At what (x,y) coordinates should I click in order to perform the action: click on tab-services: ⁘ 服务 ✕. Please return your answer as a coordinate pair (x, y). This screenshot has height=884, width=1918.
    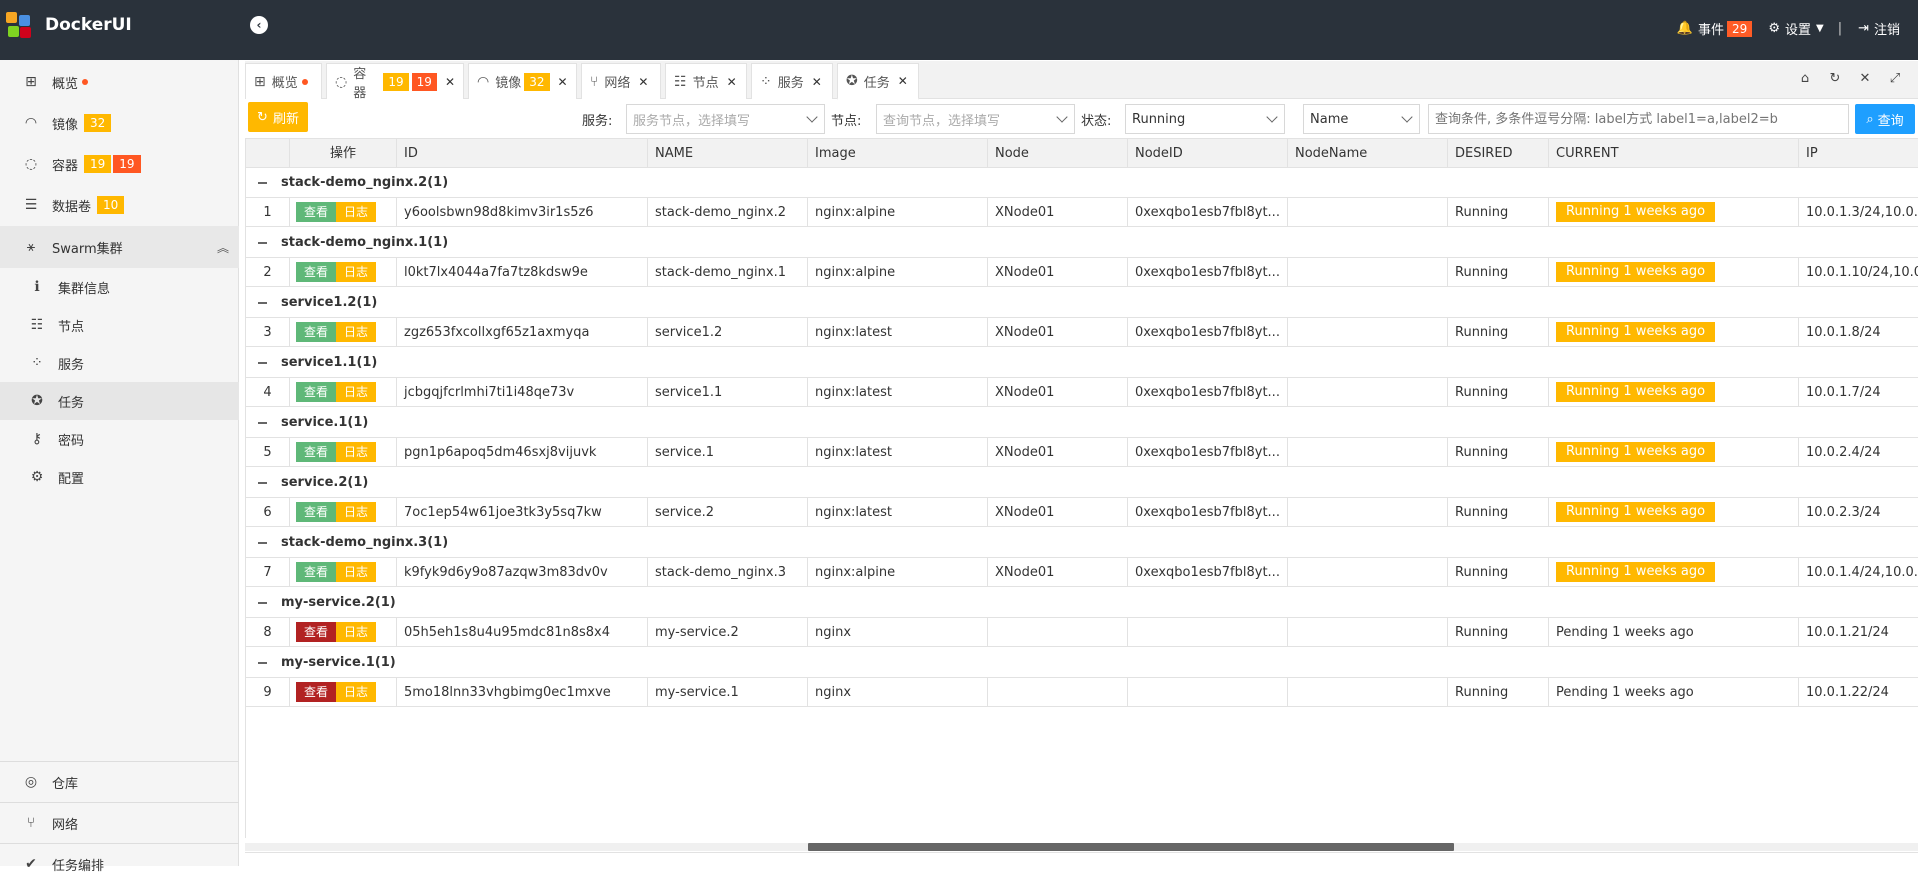
    Looking at the image, I should click on (792, 81).